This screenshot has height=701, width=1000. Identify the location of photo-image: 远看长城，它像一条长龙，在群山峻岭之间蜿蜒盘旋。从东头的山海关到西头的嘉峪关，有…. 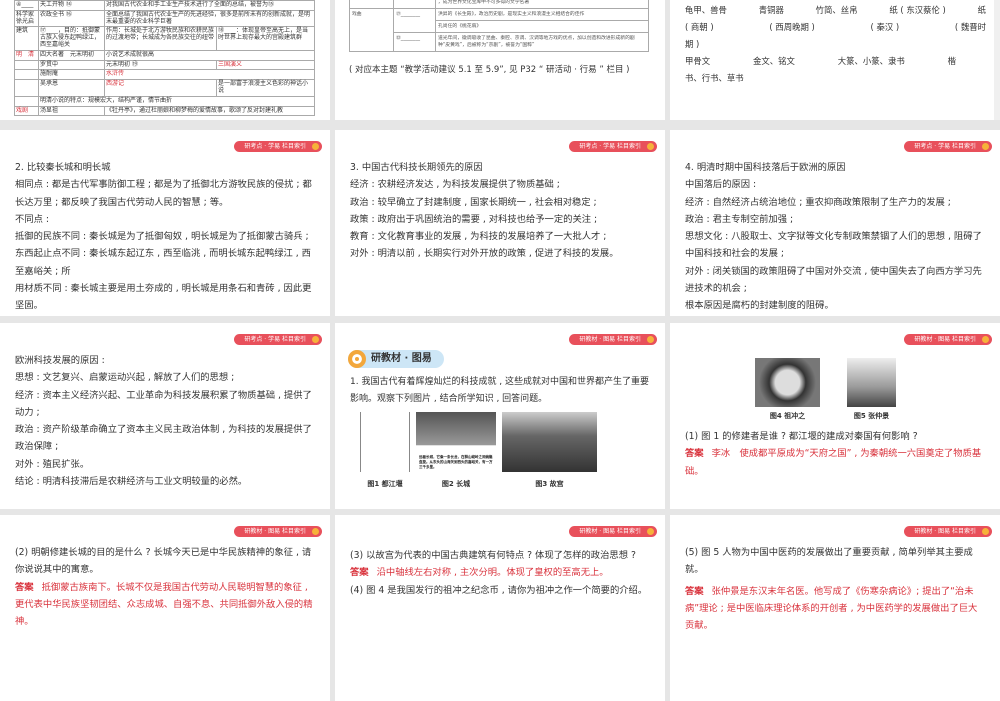
(456, 442).